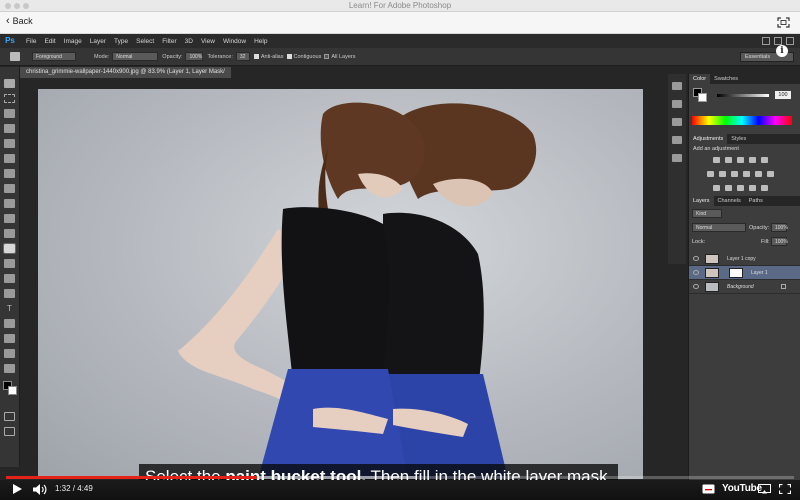 Image resolution: width=800 pixels, height=500 pixels. What do you see at coordinates (744, 273) in the screenshot?
I see `layer-row: Layer 1` at bounding box center [744, 273].